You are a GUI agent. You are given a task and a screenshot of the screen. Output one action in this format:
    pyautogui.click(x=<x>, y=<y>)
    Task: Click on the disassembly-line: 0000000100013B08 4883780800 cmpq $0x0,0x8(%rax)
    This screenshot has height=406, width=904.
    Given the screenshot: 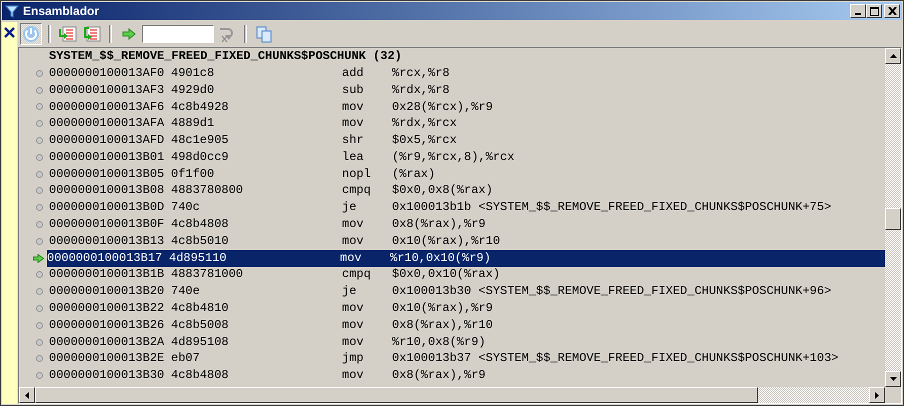 What is the action you would take?
    pyautogui.click(x=467, y=191)
    